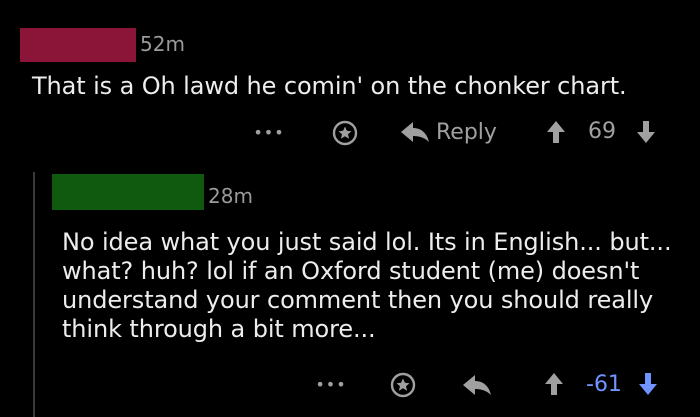  I want to click on comment-timestamp: 28m, so click(230, 196).